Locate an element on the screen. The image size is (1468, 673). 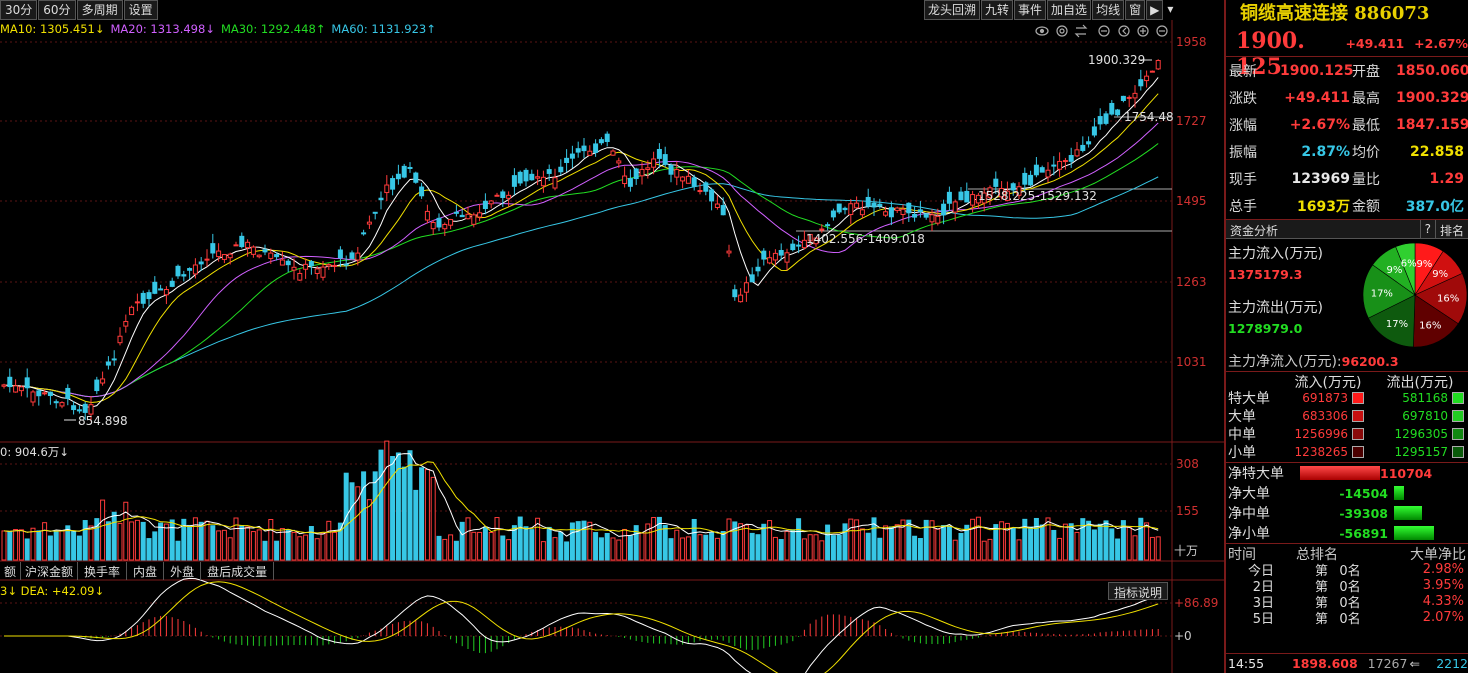
tick-status-bar: 14:55 1898.608 17267 ⇐ 2212 is located at coordinates (1347, 663).